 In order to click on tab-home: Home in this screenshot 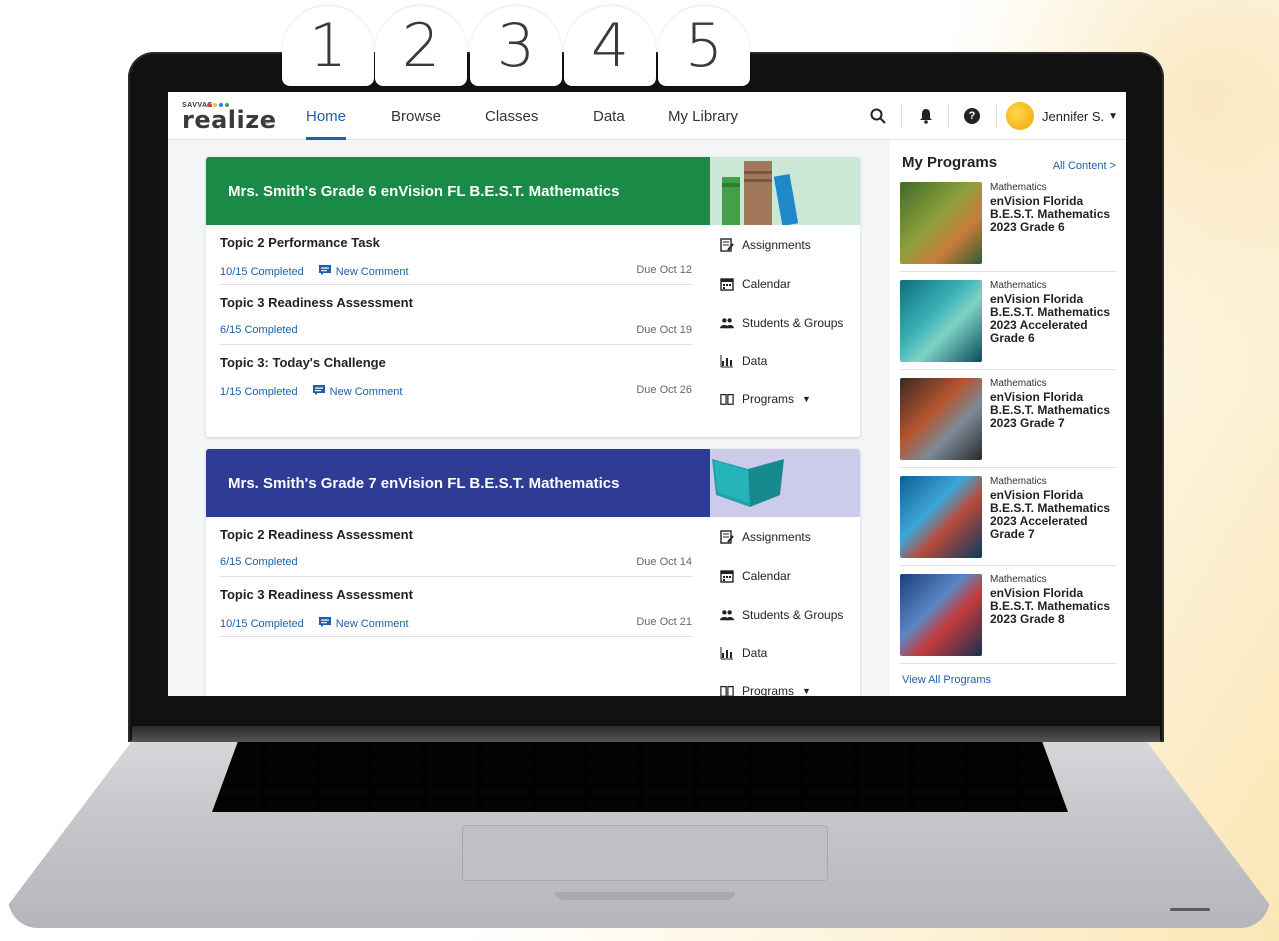, I will do `click(326, 116)`.